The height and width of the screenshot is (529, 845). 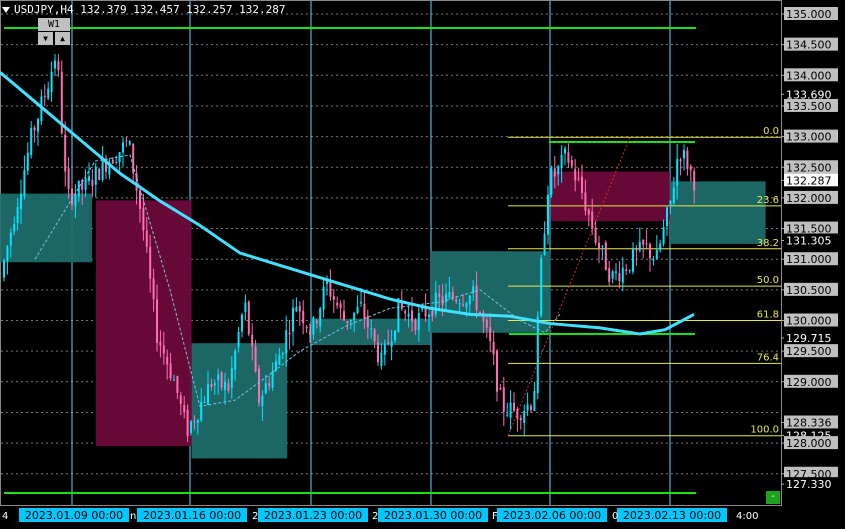 I want to click on date-label: 2023.02.06 00:00, so click(x=552, y=515).